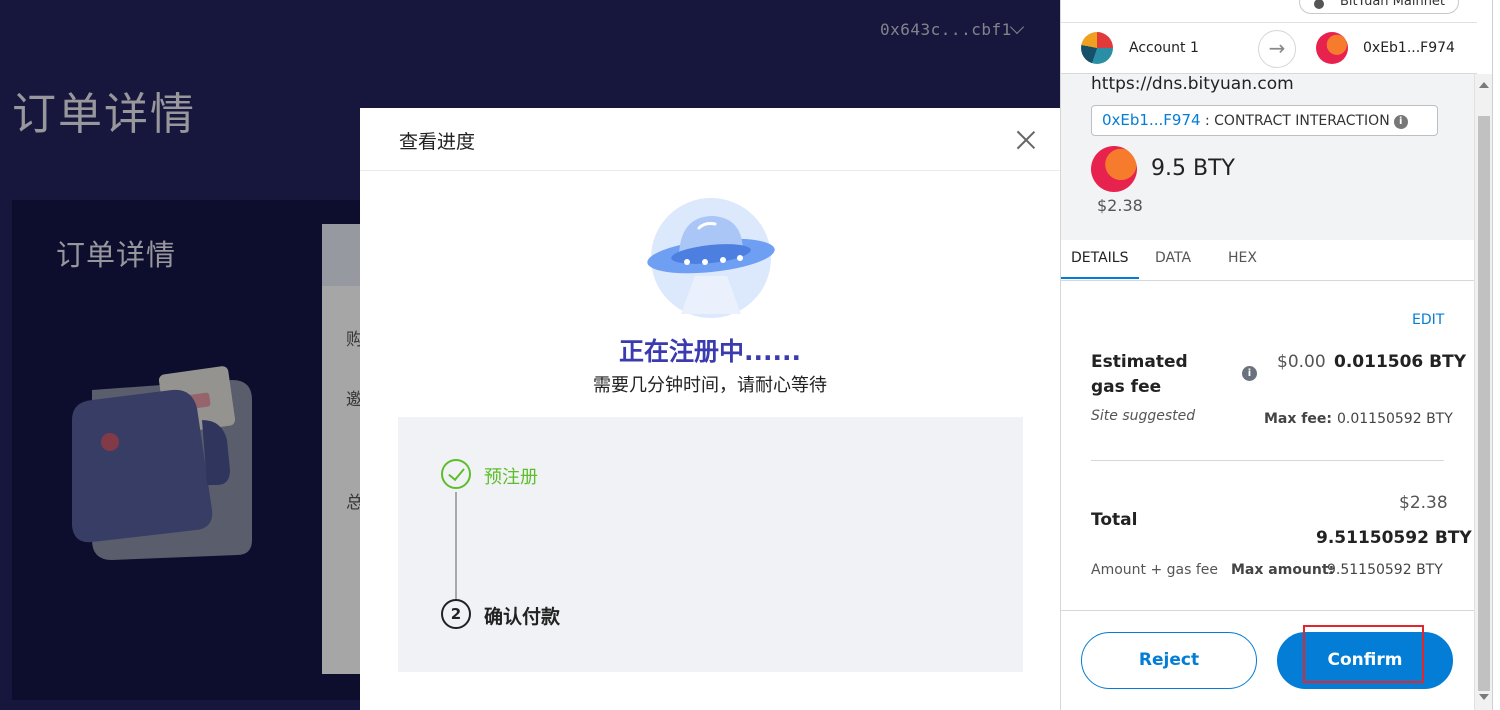  I want to click on contract-label: : CONTRACT INTERACTION, so click(1295, 121).